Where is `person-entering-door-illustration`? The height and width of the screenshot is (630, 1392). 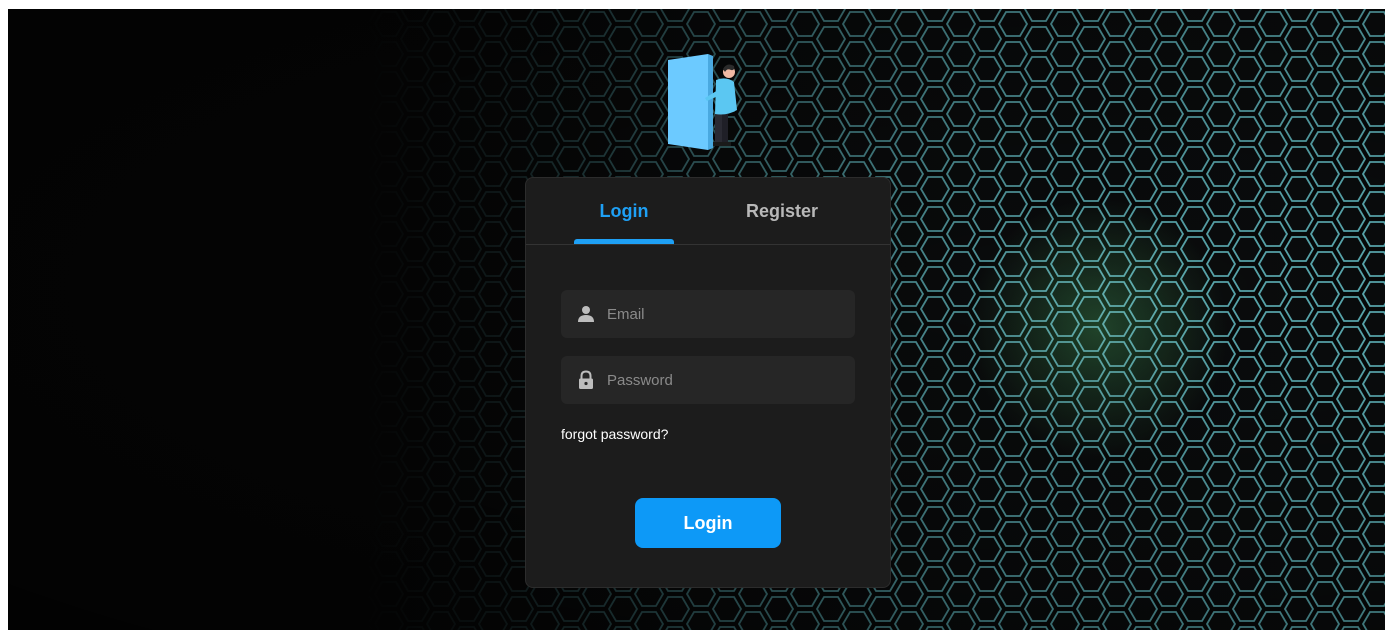 person-entering-door-illustration is located at coordinates (702, 102).